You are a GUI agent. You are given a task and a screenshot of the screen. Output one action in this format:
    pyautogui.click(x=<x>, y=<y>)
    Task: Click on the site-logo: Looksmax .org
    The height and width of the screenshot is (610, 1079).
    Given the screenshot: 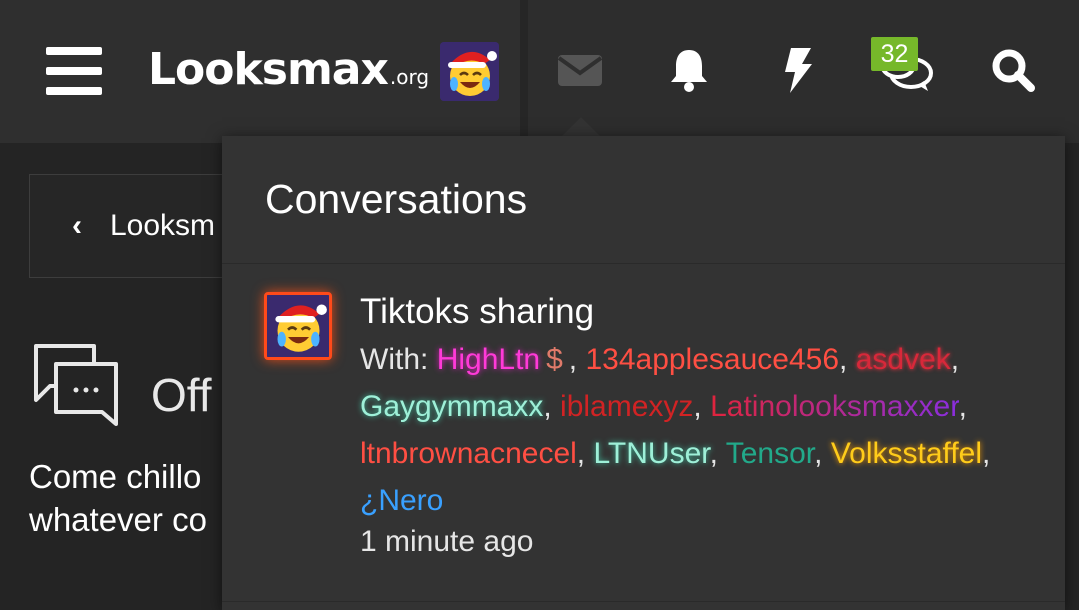 What is the action you would take?
    pyautogui.click(x=288, y=72)
    